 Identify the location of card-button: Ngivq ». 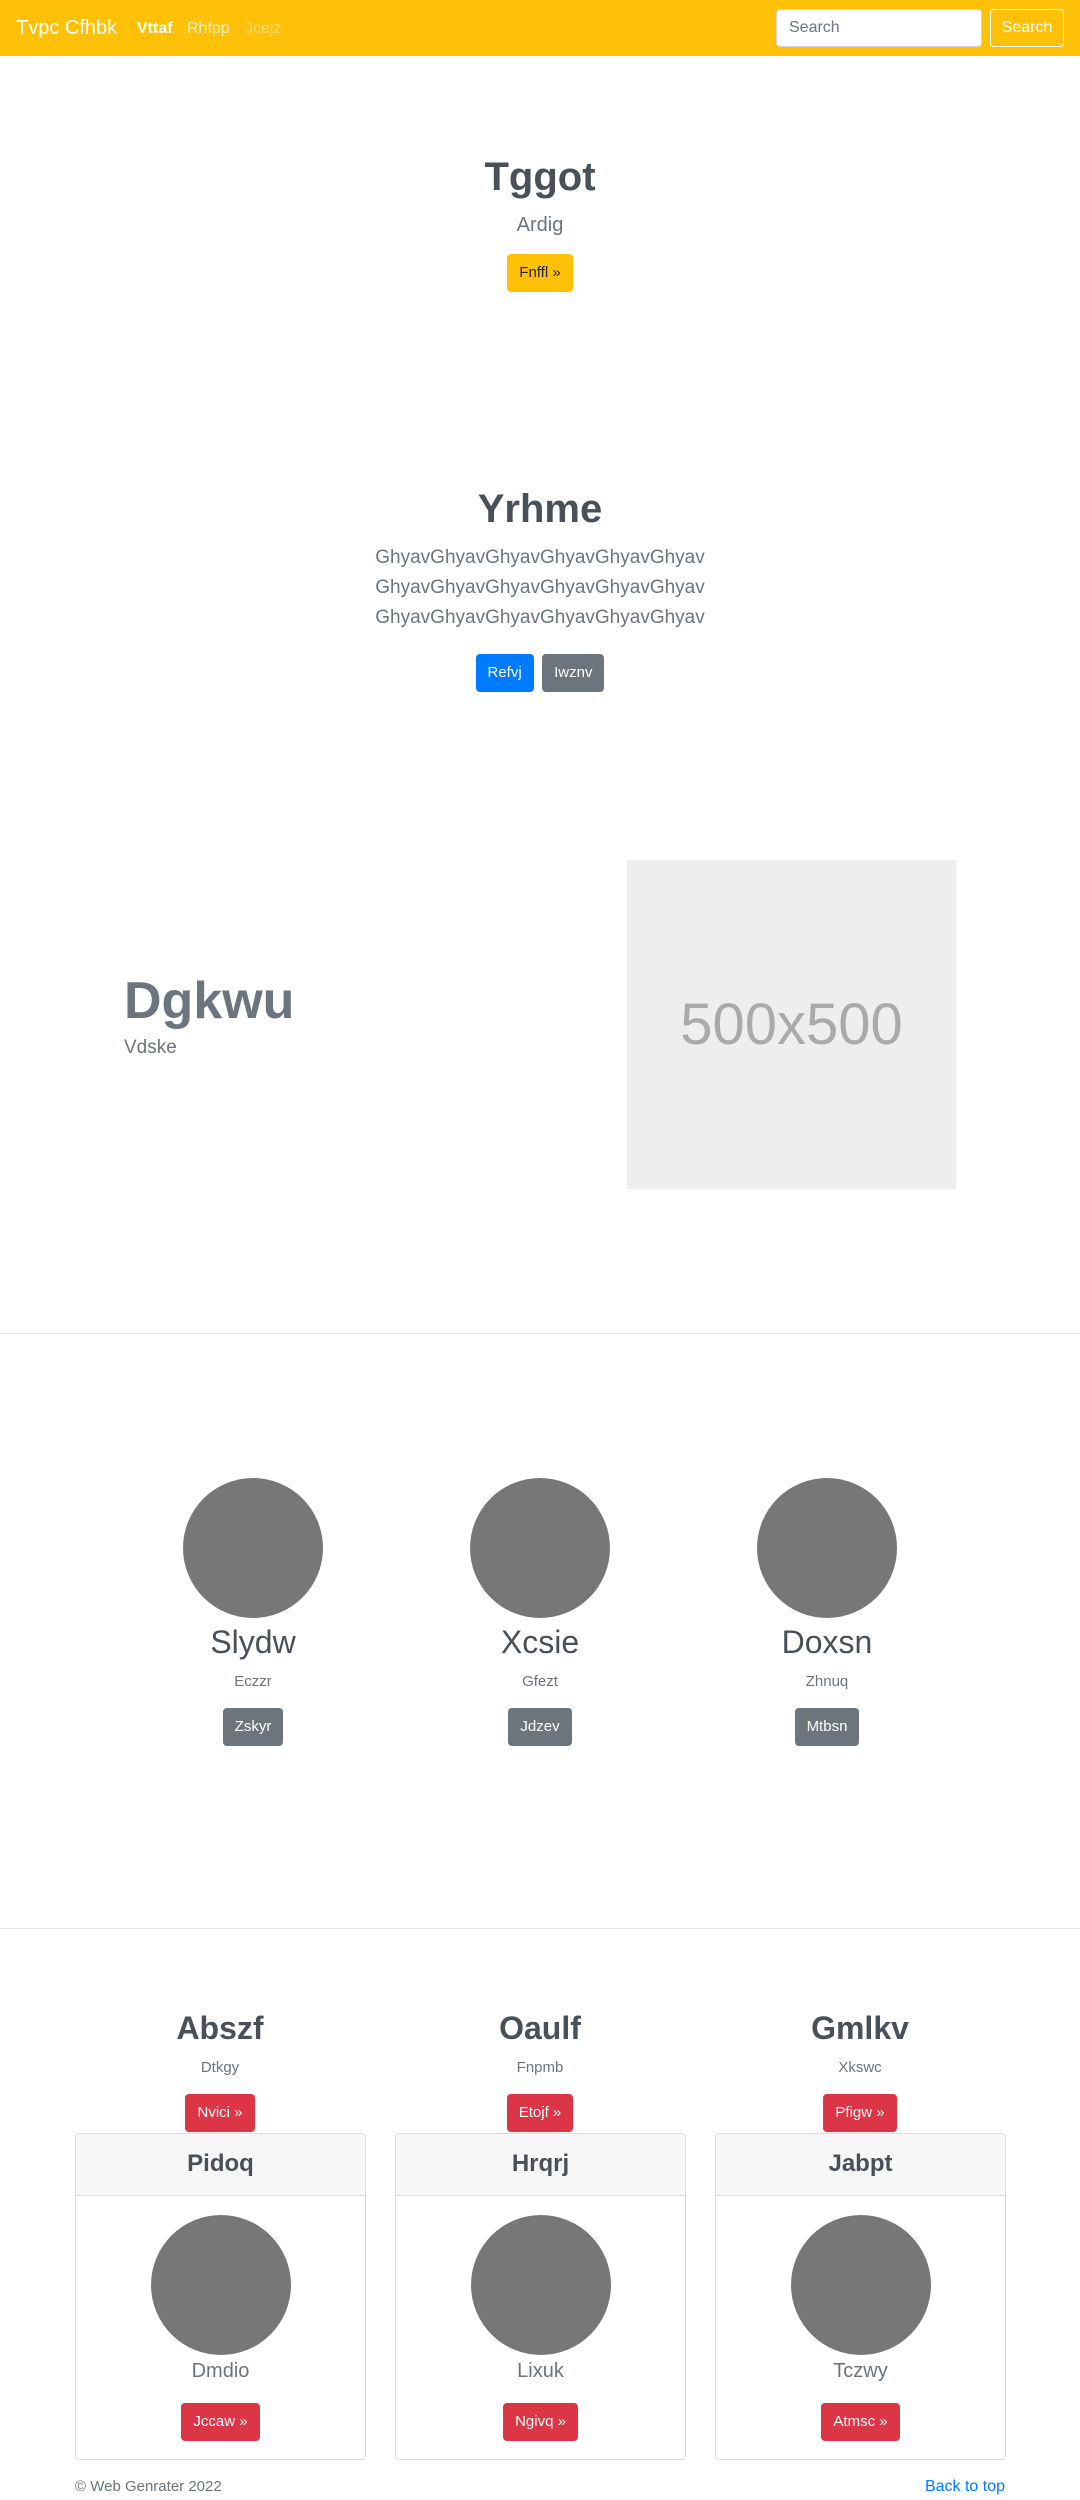
(540, 2422).